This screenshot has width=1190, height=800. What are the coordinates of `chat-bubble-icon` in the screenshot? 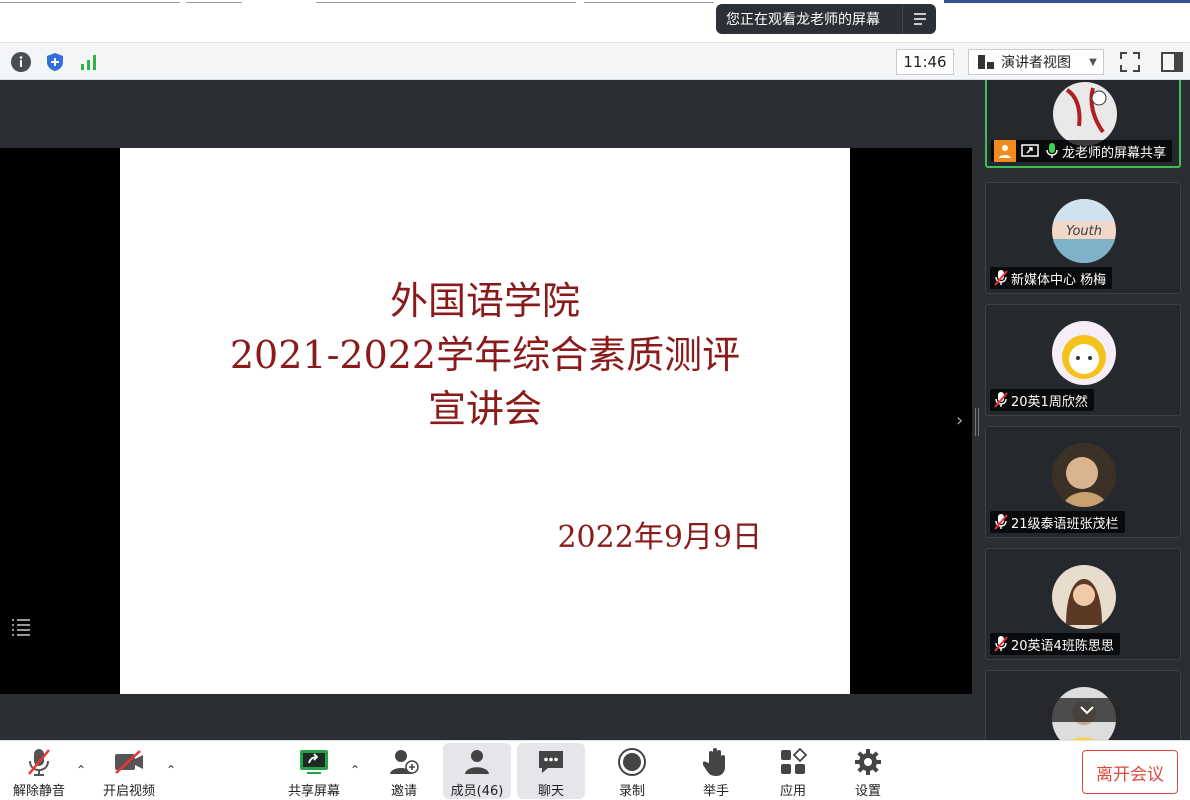 It's located at (551, 762).